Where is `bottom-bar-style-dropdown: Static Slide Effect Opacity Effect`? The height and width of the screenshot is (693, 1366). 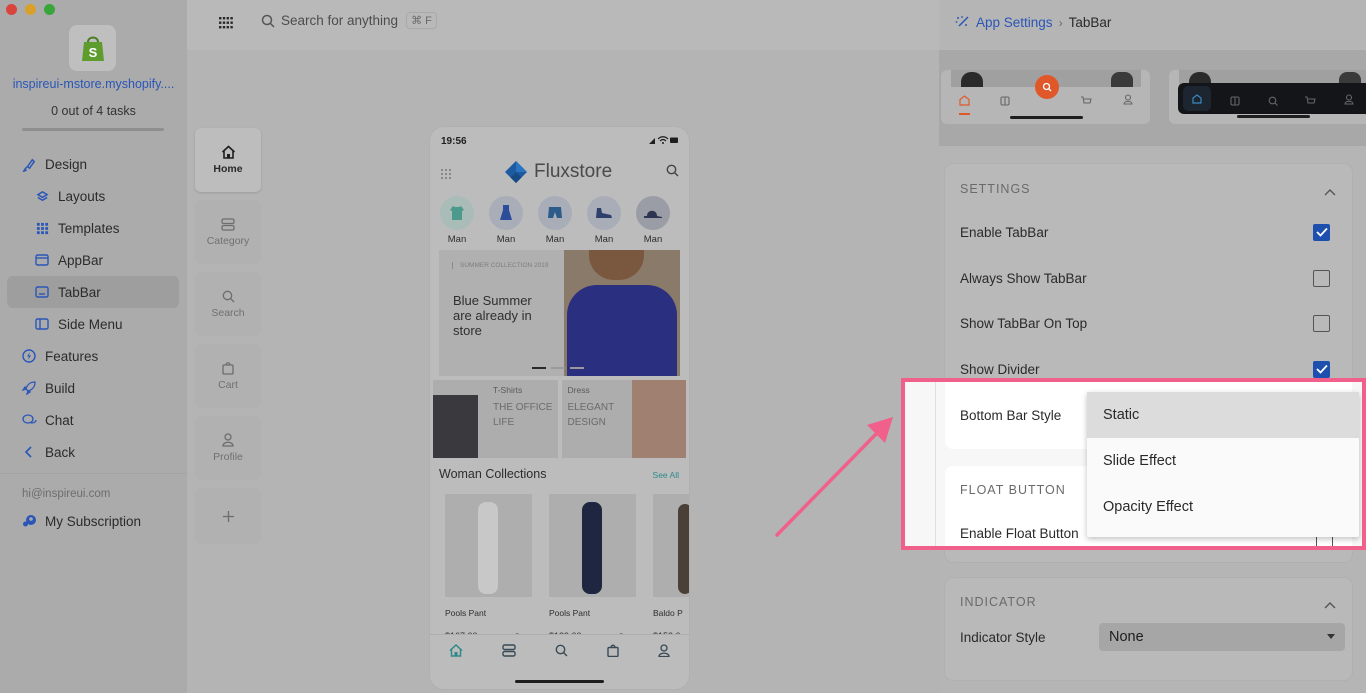 bottom-bar-style-dropdown: Static Slide Effect Opacity Effect is located at coordinates (1223, 464).